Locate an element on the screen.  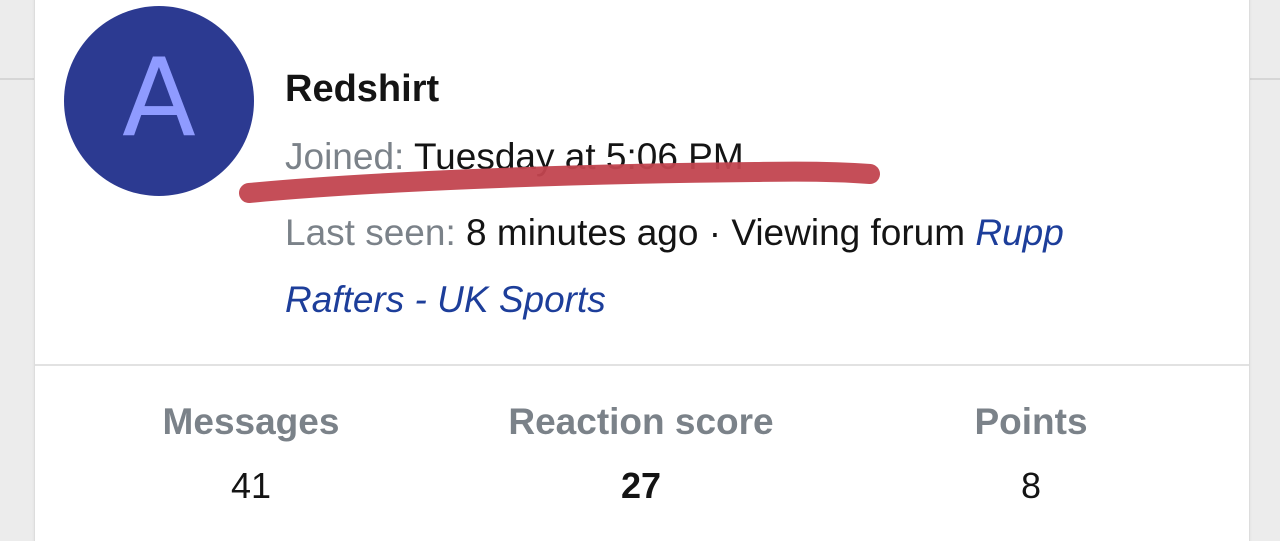
stat-reaction-score: Reaction score 27 is located at coordinates (641, 454).